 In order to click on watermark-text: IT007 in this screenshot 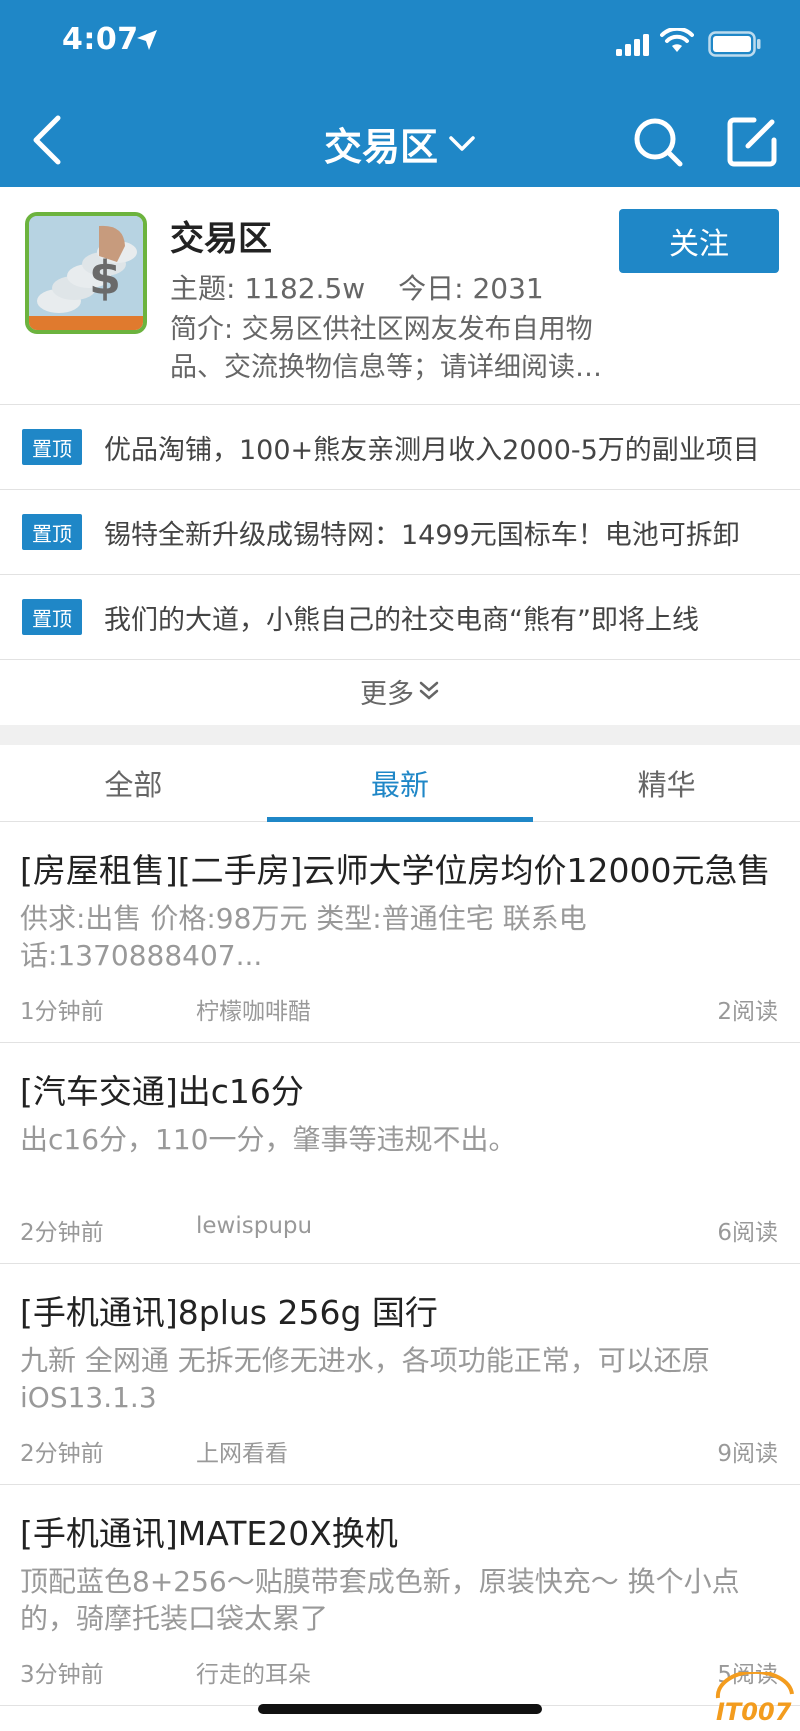, I will do `click(754, 1712)`.